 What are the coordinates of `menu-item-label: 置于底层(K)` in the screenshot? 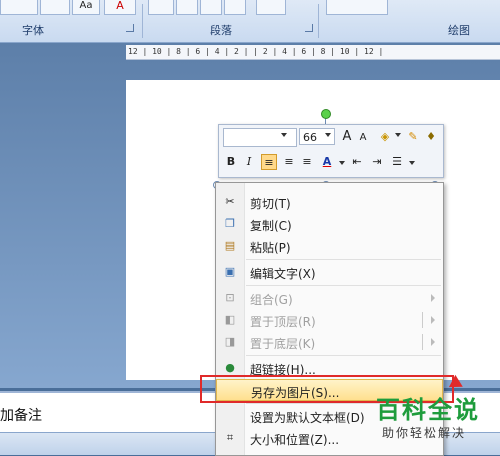 It's located at (283, 344).